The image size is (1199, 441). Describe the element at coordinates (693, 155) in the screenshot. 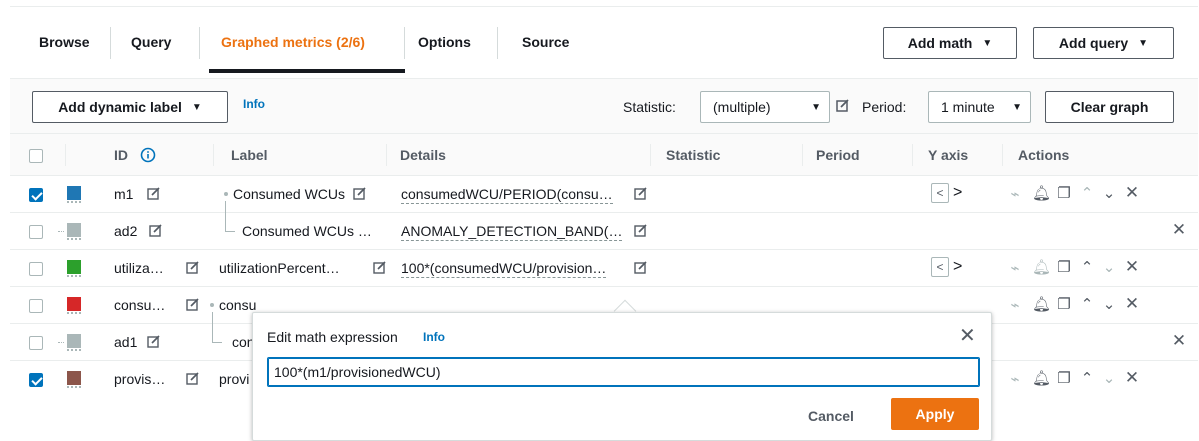

I see `column-statistic: Statistic` at that location.